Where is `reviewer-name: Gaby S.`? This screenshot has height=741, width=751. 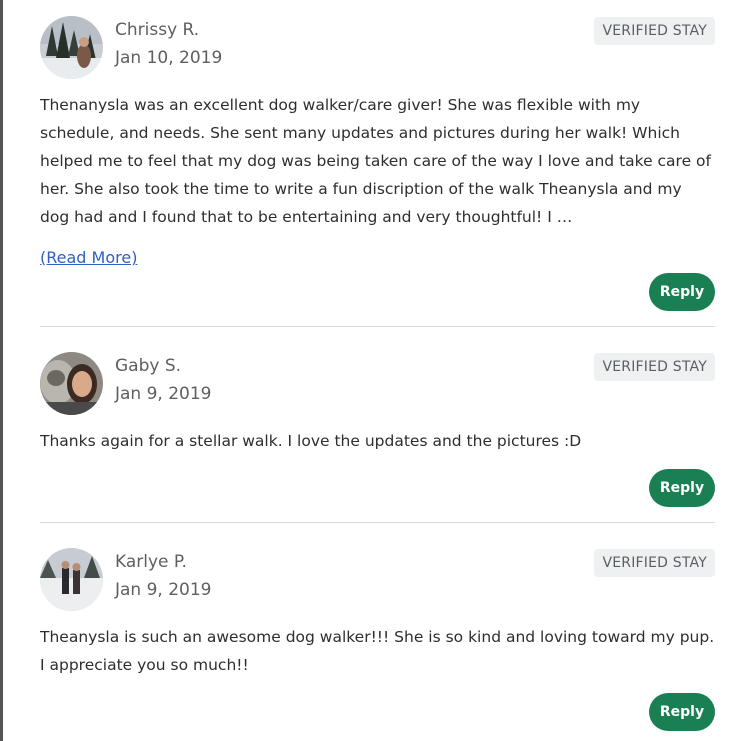 reviewer-name: Gaby S. is located at coordinates (148, 366).